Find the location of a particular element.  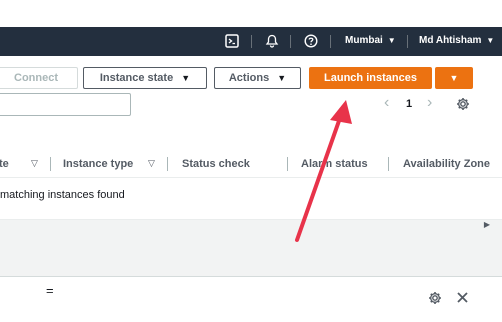

bell-icon is located at coordinates (272, 41).